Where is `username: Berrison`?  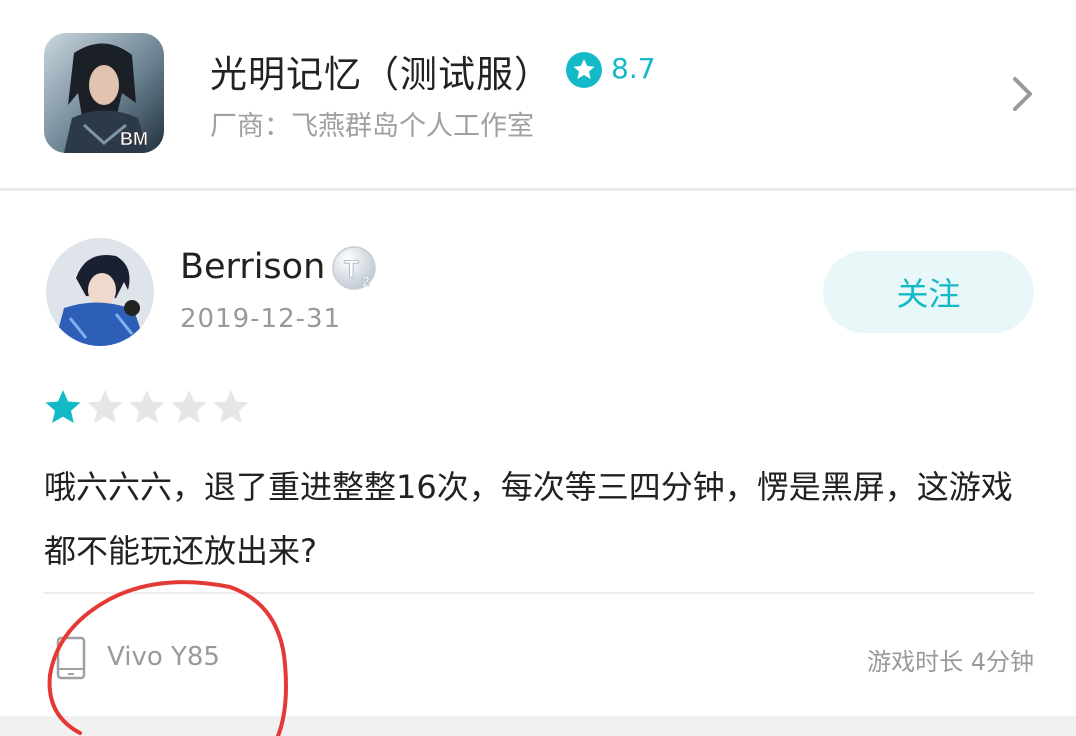
username: Berrison is located at coordinates (252, 267).